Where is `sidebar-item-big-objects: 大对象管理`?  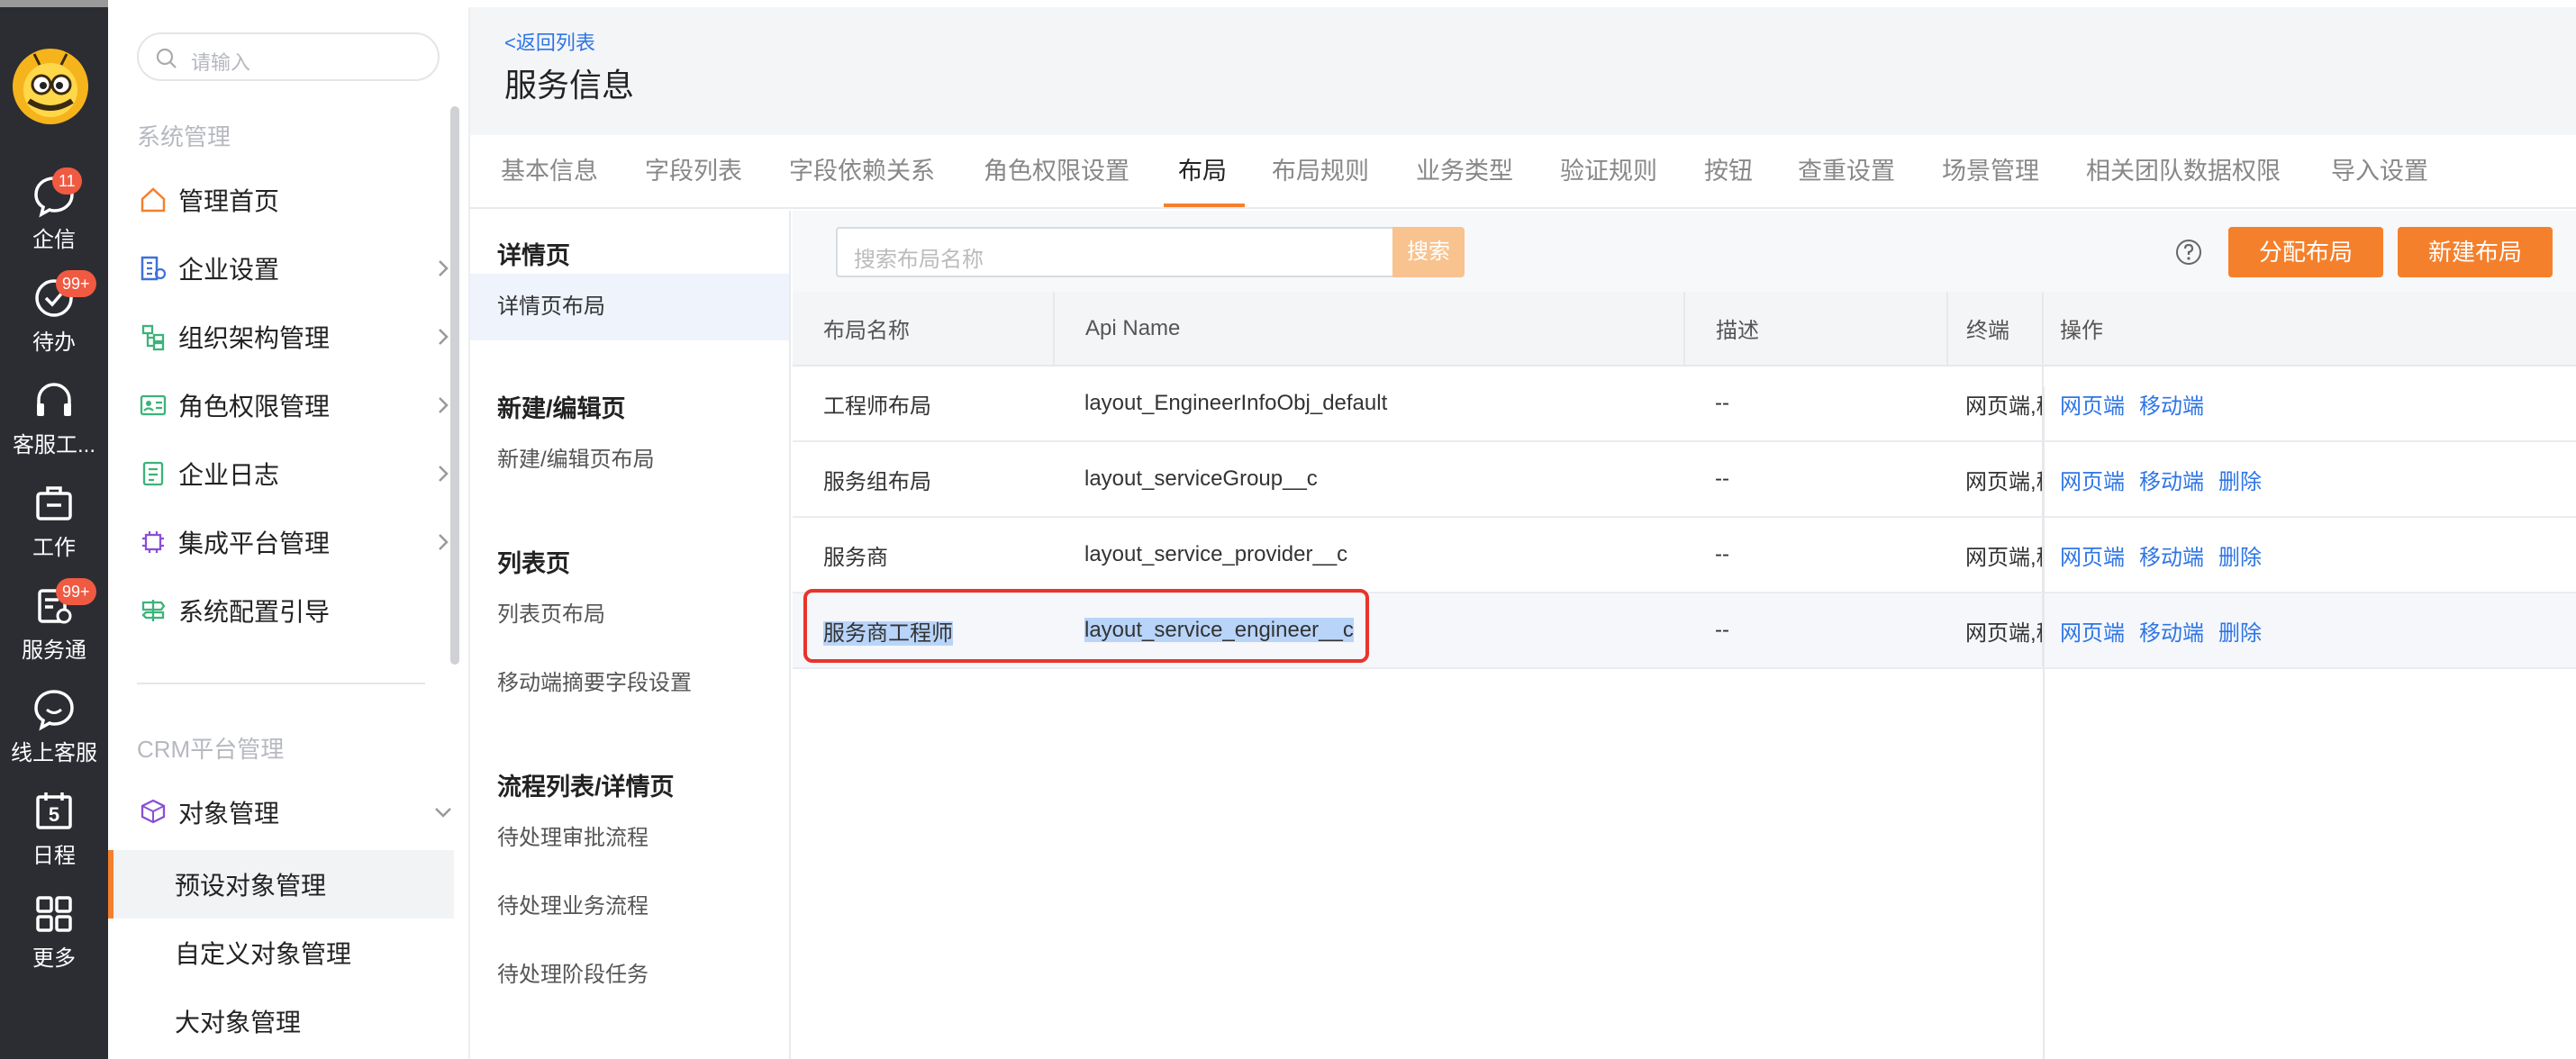 sidebar-item-big-objects: 大对象管理 is located at coordinates (281, 1021).